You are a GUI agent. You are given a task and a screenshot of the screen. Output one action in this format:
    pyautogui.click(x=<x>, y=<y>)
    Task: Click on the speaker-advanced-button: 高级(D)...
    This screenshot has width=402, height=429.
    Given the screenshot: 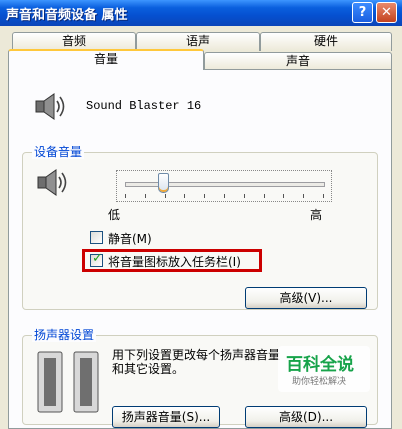 What is the action you would take?
    pyautogui.click(x=306, y=417)
    